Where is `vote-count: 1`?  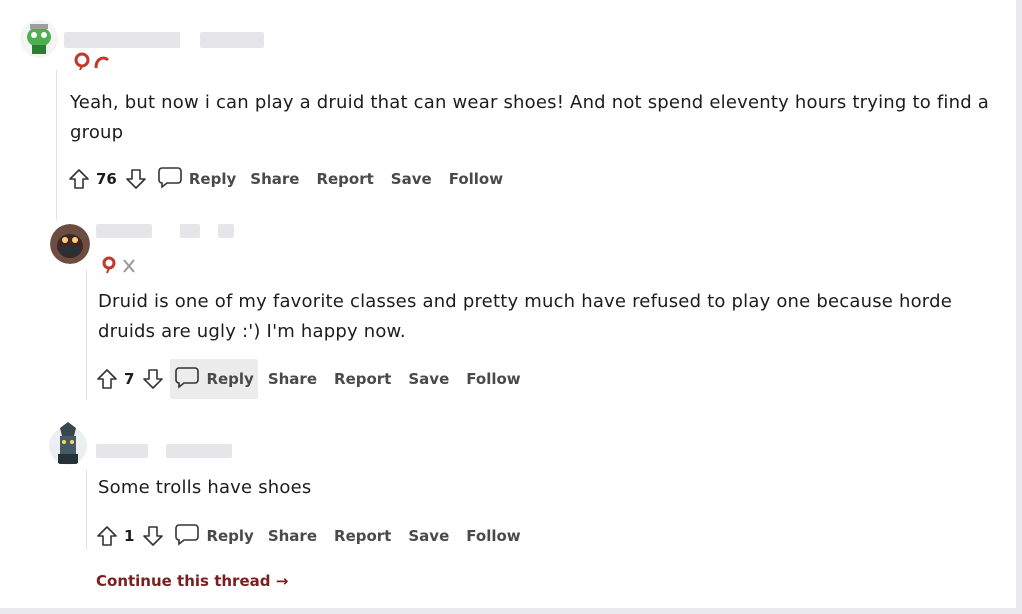 vote-count: 1 is located at coordinates (129, 536).